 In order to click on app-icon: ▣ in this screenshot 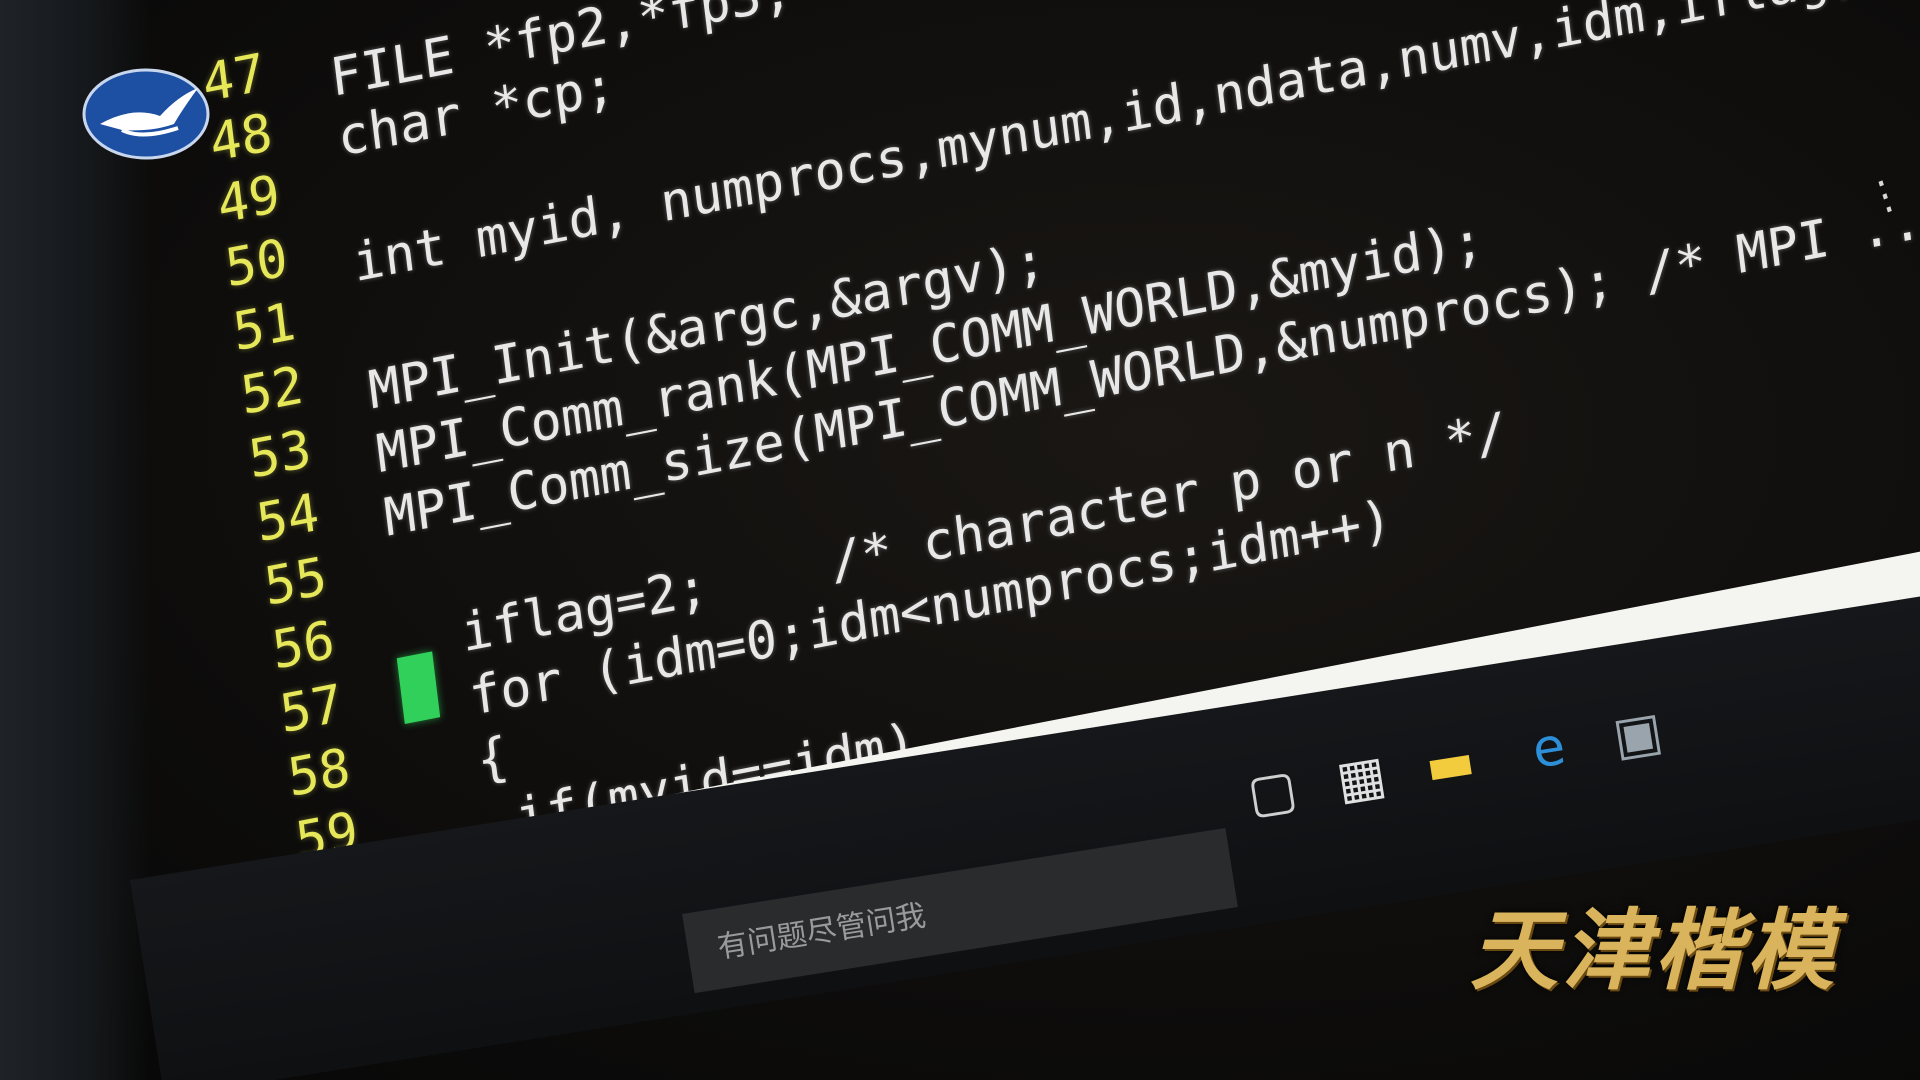, I will do `click(1637, 734)`.